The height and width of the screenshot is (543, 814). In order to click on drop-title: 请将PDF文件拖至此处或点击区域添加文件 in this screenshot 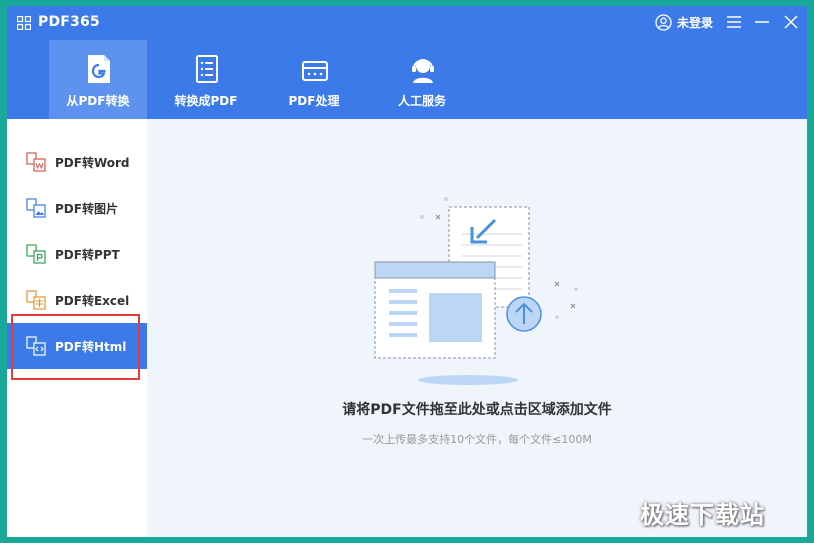, I will do `click(477, 410)`.